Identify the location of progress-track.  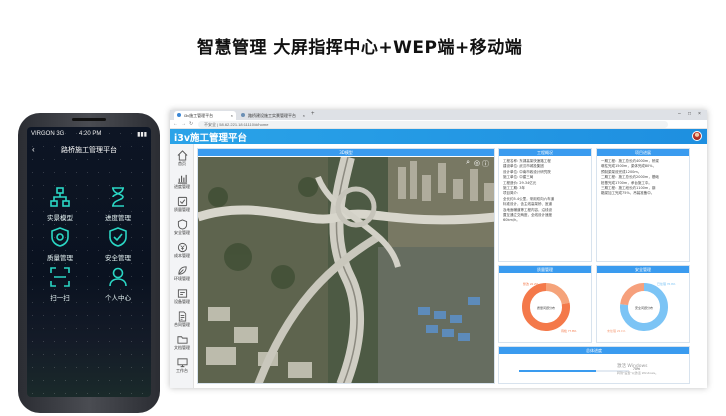
(574, 371).